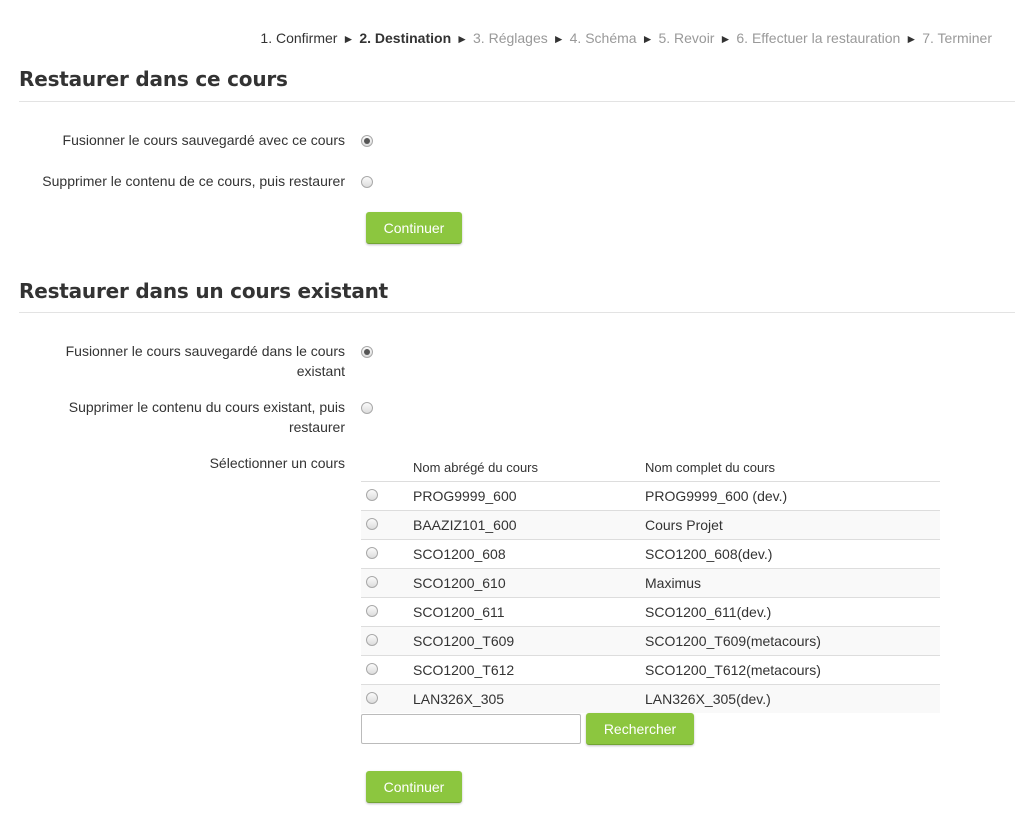 This screenshot has width=1015, height=826. What do you see at coordinates (414, 787) in the screenshot?
I see `continue-button-existing-course: Continuer` at bounding box center [414, 787].